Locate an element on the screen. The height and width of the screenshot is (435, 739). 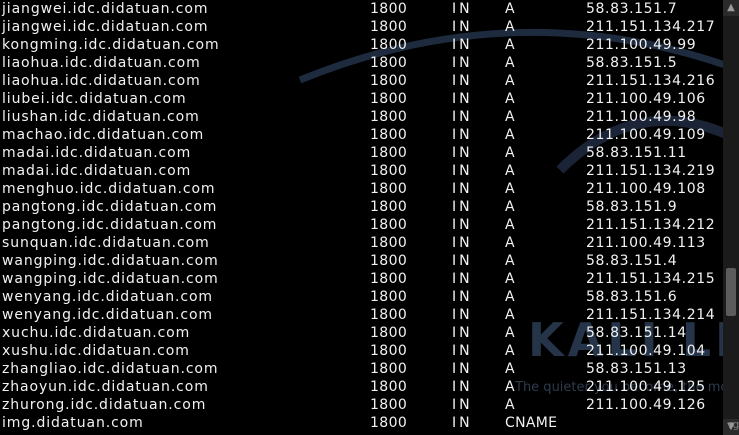
record-host: img.didatuan.com is located at coordinates (73, 423).